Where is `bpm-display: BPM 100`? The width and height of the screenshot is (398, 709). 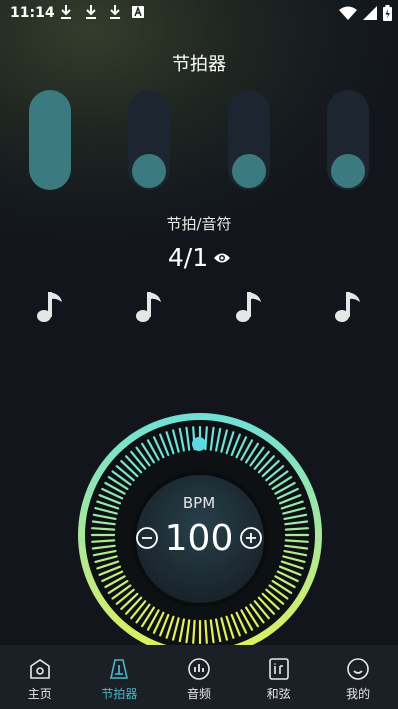
bpm-display: BPM 100 is located at coordinates (199, 535).